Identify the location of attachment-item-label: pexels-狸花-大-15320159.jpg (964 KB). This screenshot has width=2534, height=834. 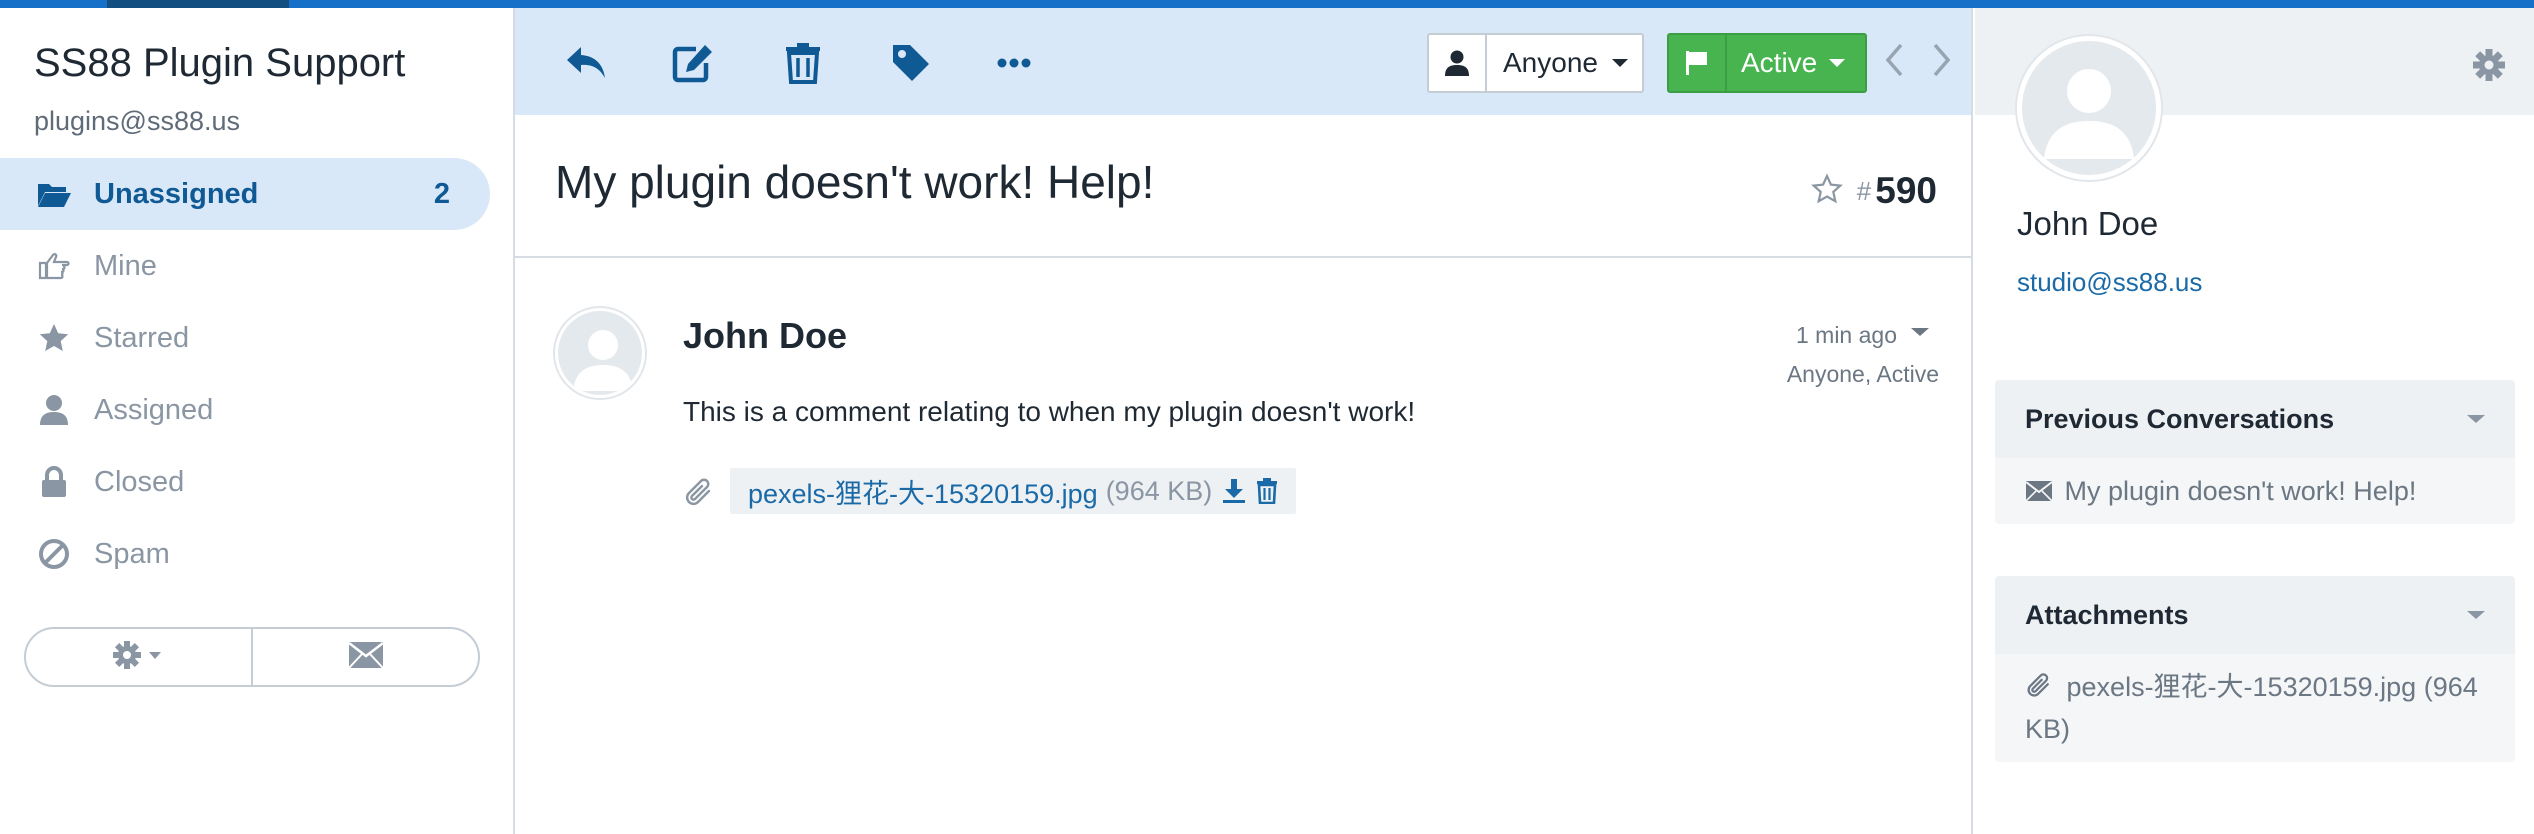
(2251, 708).